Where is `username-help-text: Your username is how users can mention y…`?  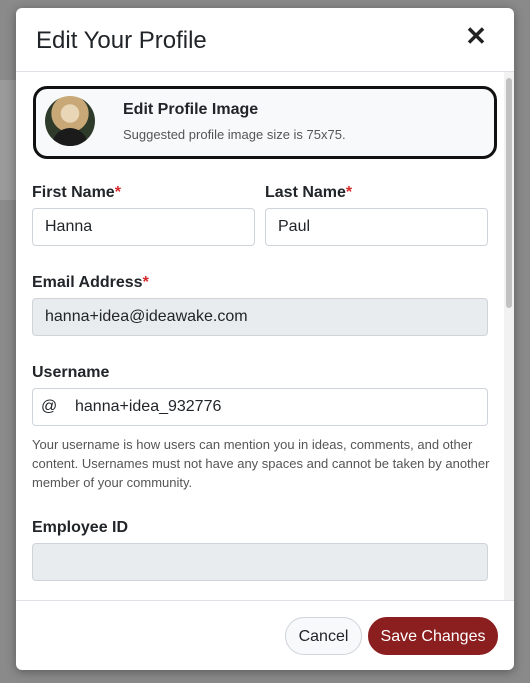 username-help-text: Your username is how users can mention y… is located at coordinates (261, 463).